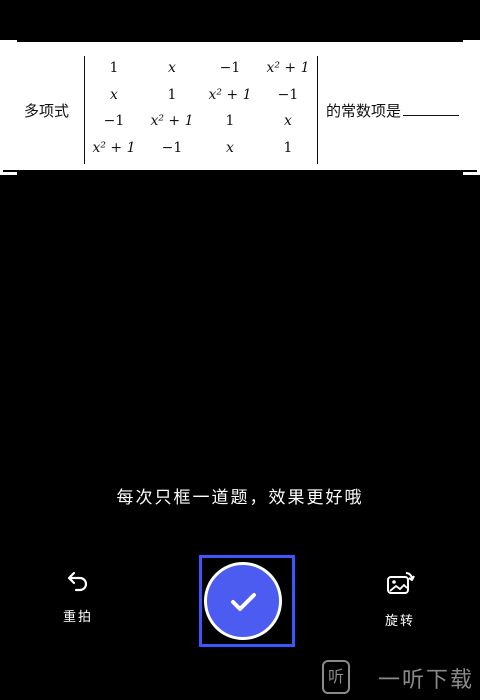 This screenshot has width=480, height=700. I want to click on rotate-button: 旋转, so click(400, 599).